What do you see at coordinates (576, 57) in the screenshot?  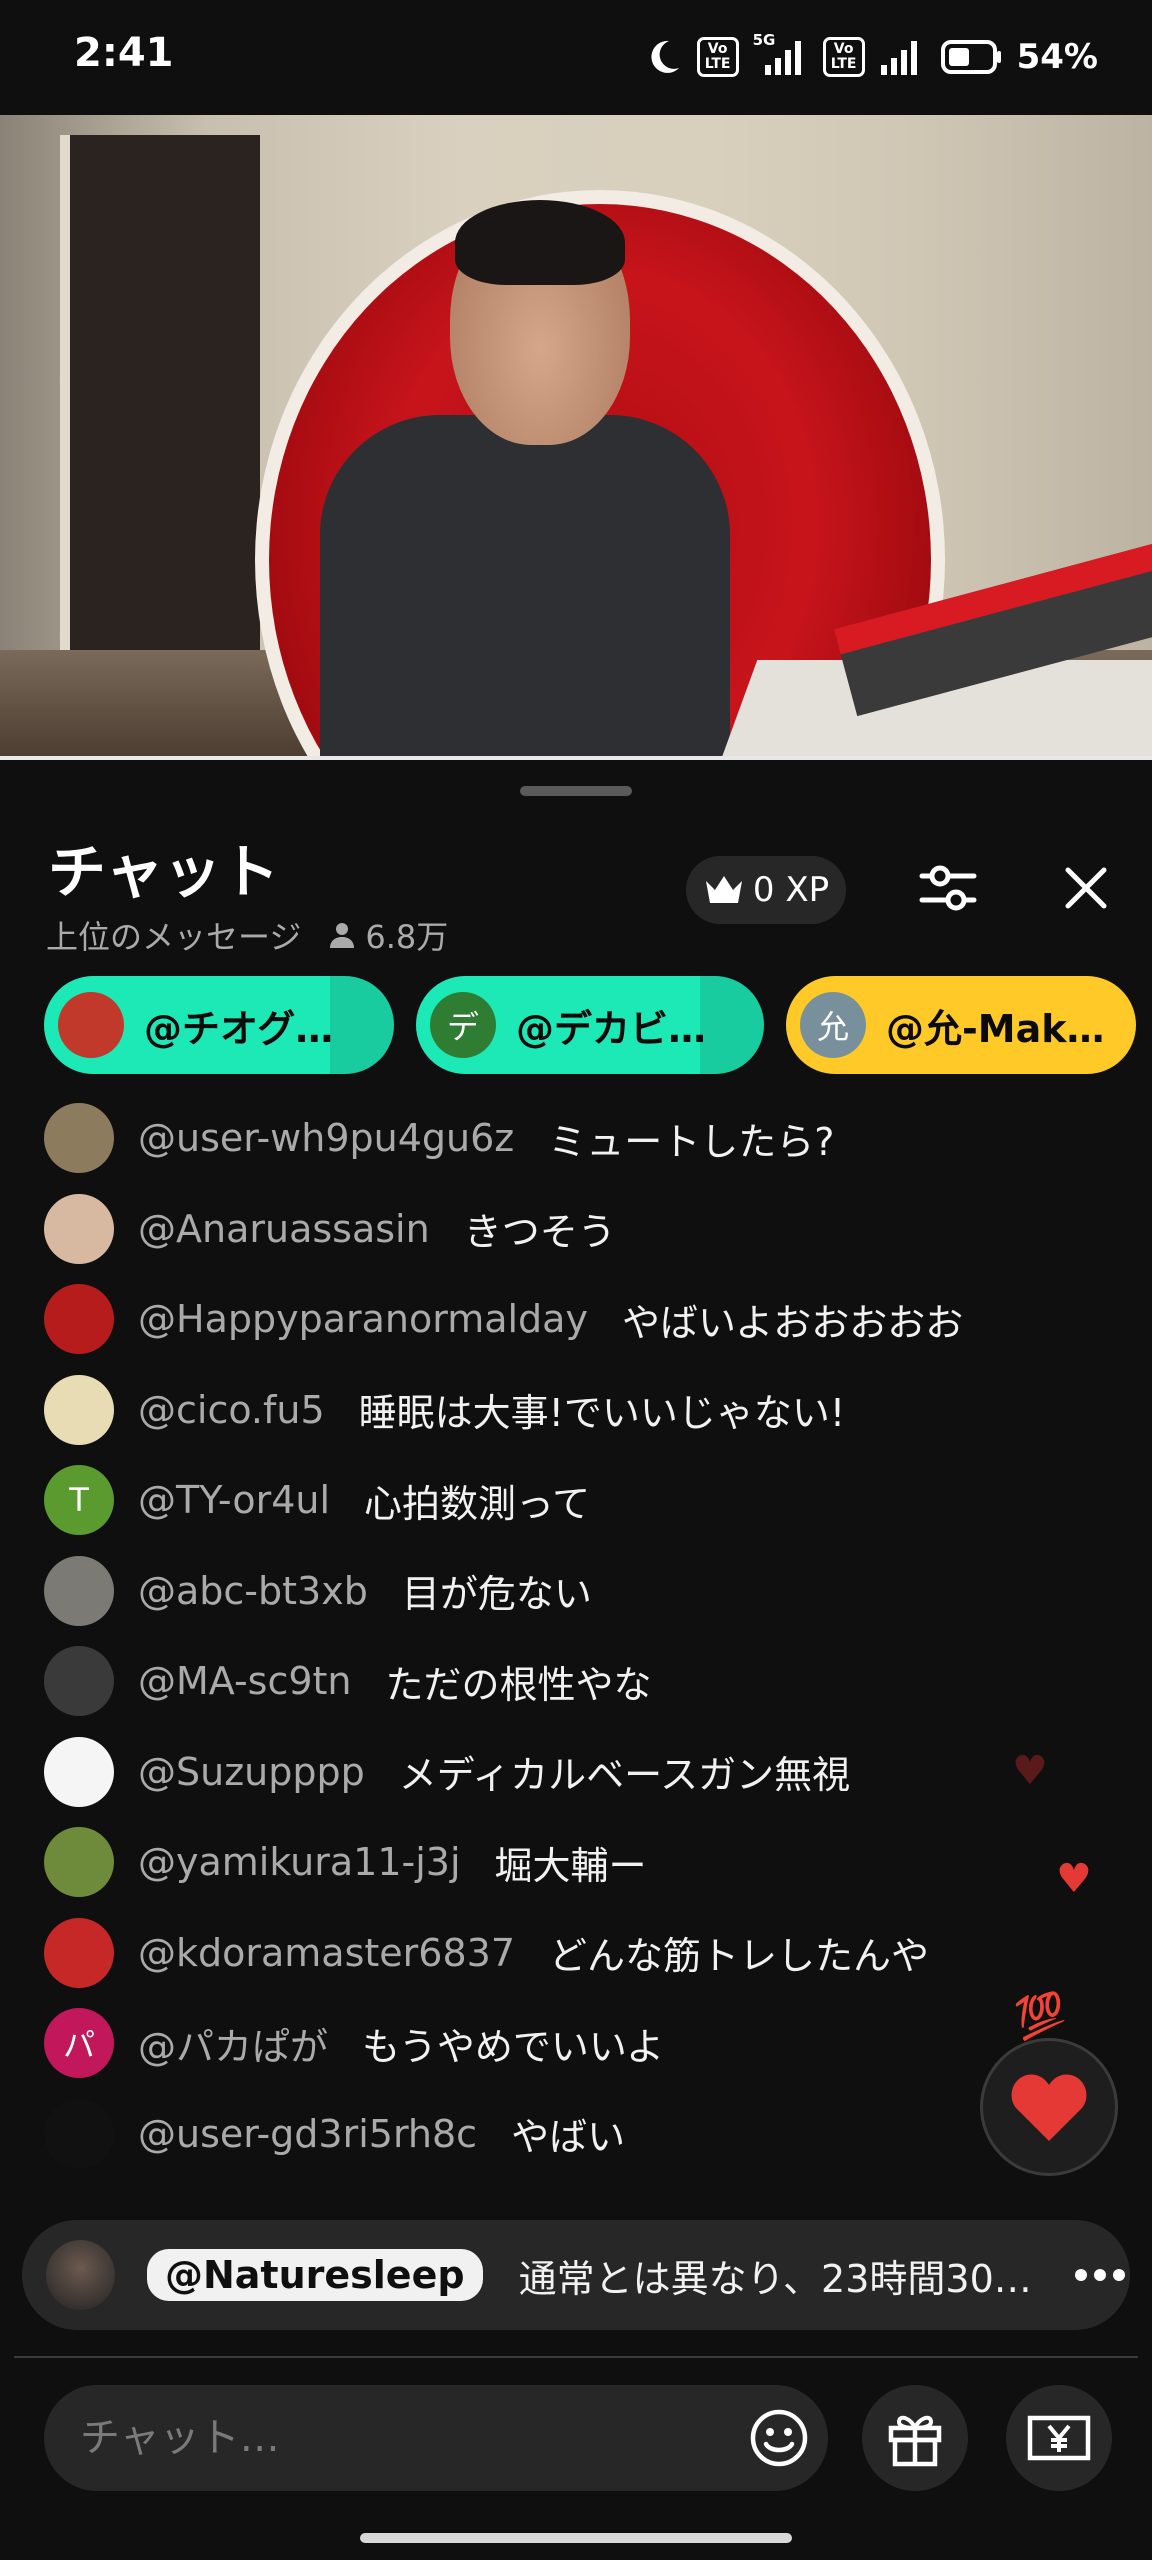 I see `status-bar: 2:41 Vo LTE 5G Vo LTE 54%` at bounding box center [576, 57].